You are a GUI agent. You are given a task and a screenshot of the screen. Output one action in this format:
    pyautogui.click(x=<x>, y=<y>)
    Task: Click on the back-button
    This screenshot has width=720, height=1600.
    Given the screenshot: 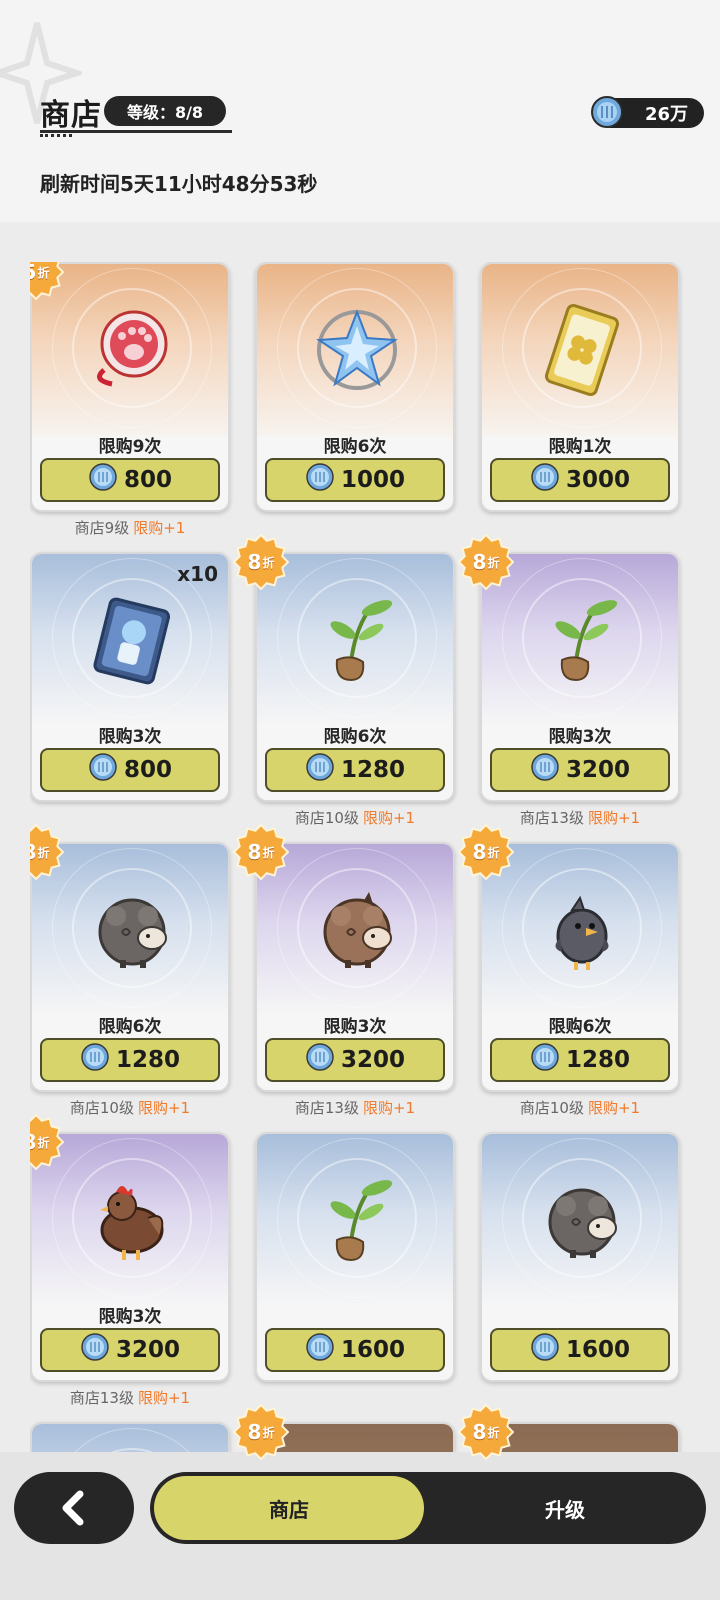 What is the action you would take?
    pyautogui.click(x=74, y=1508)
    